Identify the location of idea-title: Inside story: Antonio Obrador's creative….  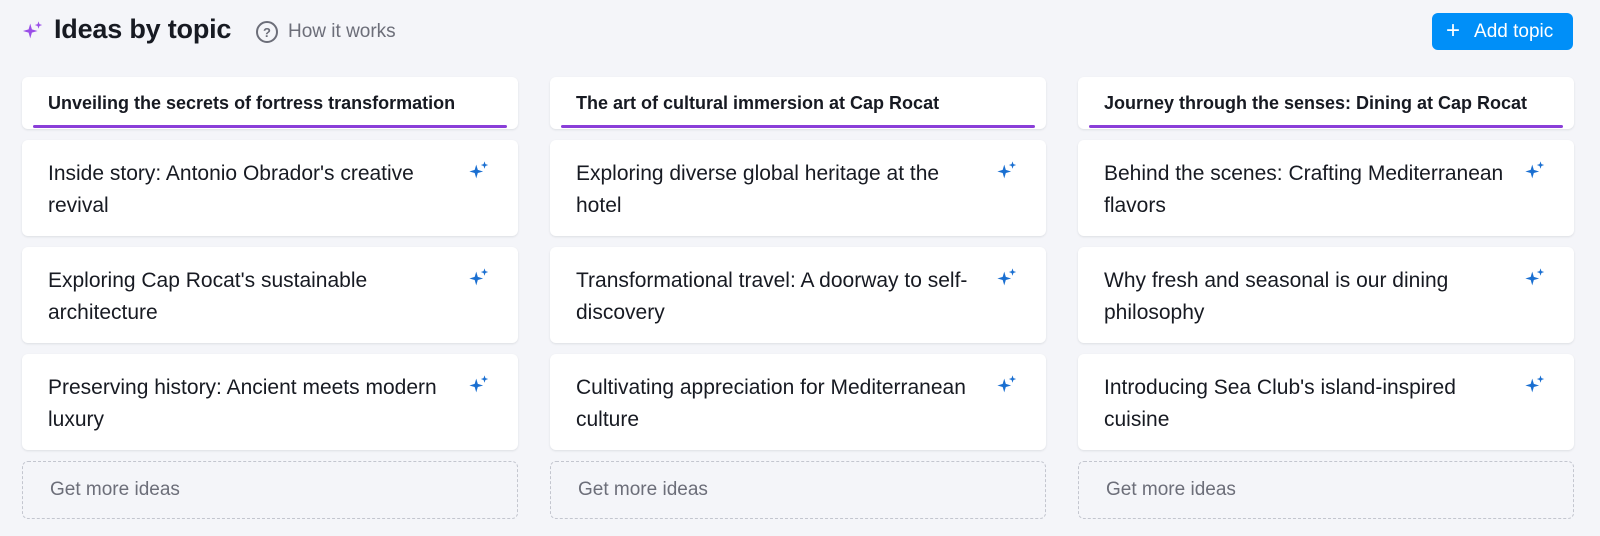
(231, 189).